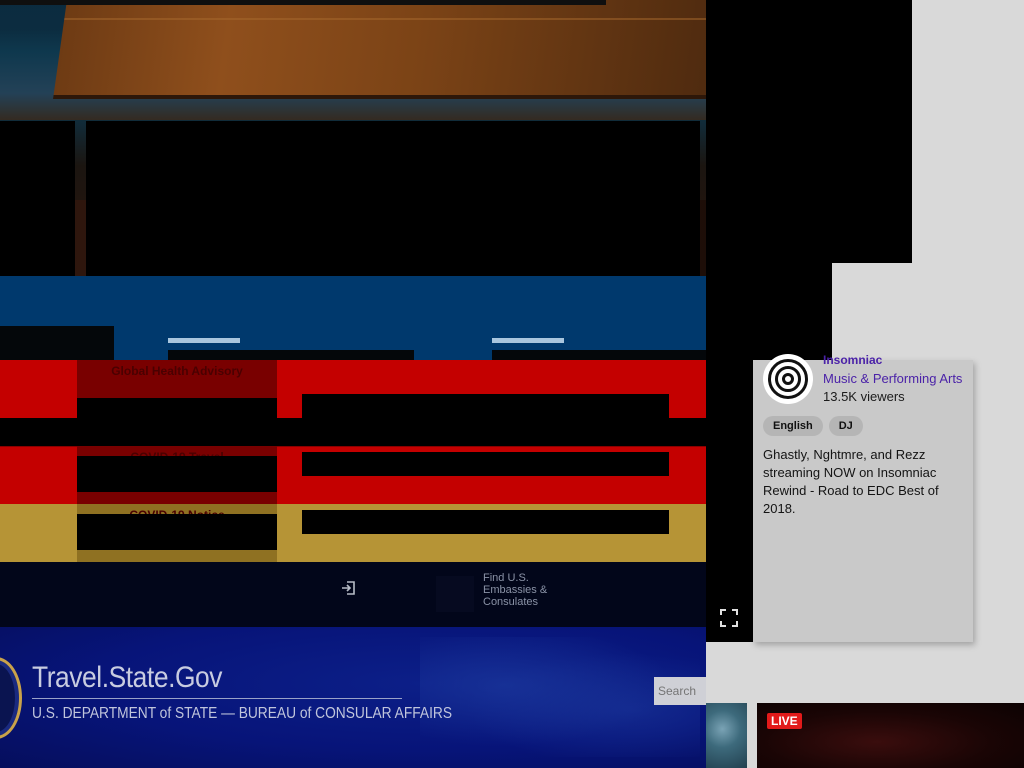 The height and width of the screenshot is (768, 1024). What do you see at coordinates (680, 691) in the screenshot?
I see `search-input` at bounding box center [680, 691].